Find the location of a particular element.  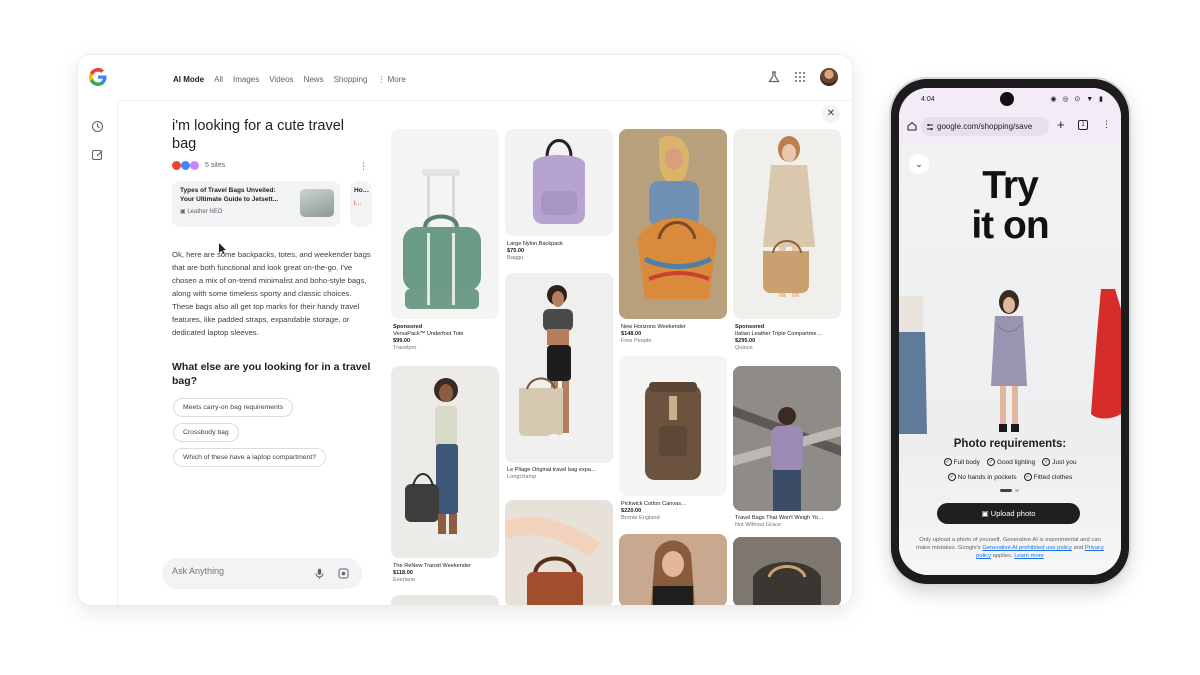

suggestion-chip: Meets carry-on bag requirements is located at coordinates (233, 407).